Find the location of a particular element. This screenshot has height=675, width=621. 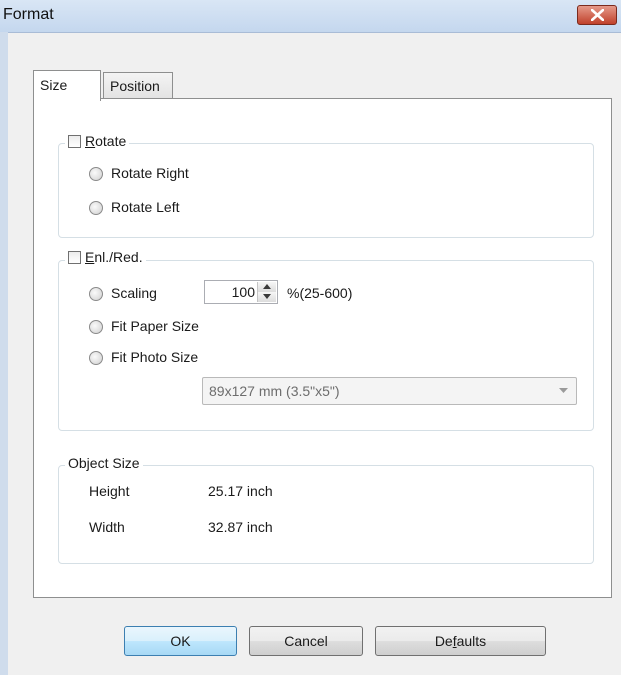

rotate-left-label: Rotate Left is located at coordinates (145, 207).